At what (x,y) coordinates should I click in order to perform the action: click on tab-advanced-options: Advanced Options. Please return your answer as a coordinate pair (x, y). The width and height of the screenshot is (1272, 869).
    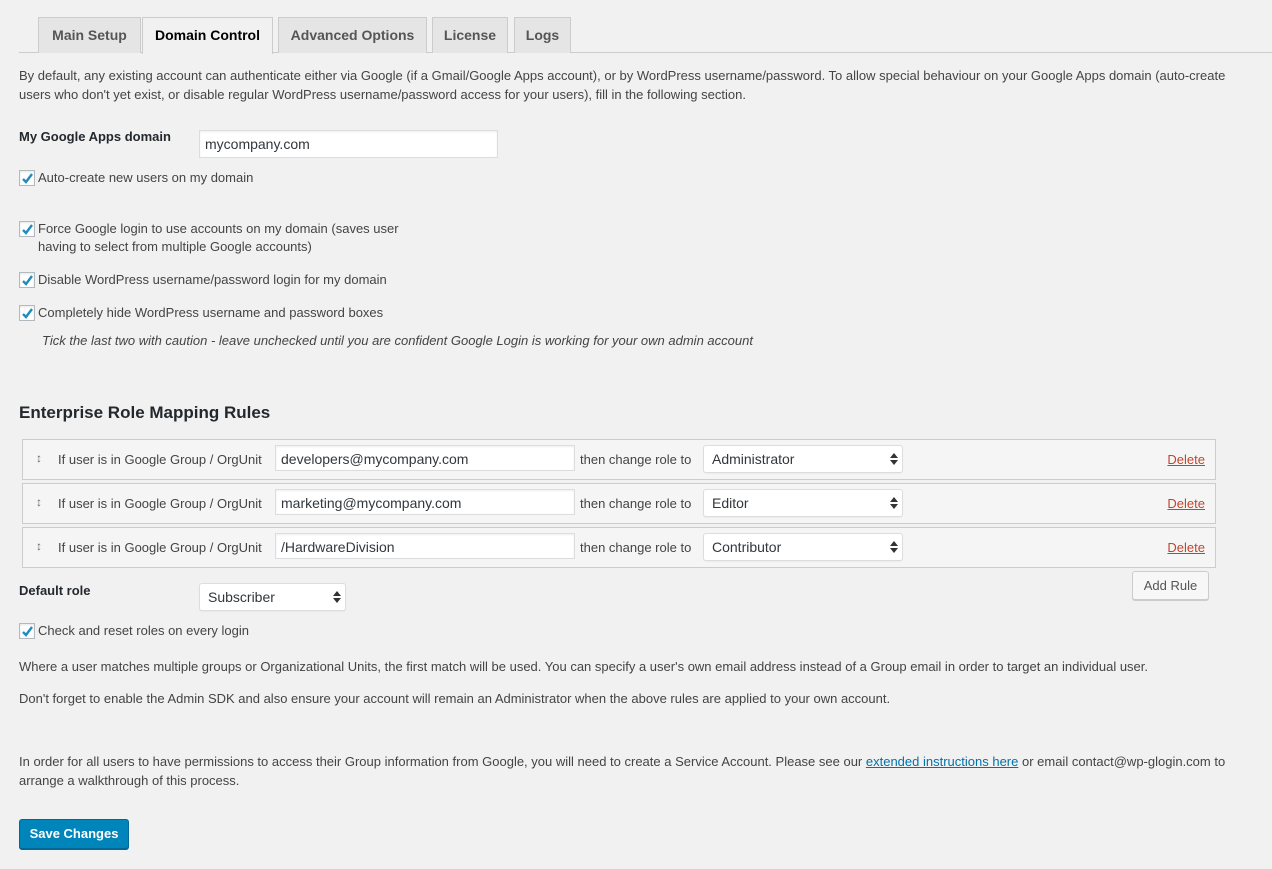
    Looking at the image, I should click on (352, 35).